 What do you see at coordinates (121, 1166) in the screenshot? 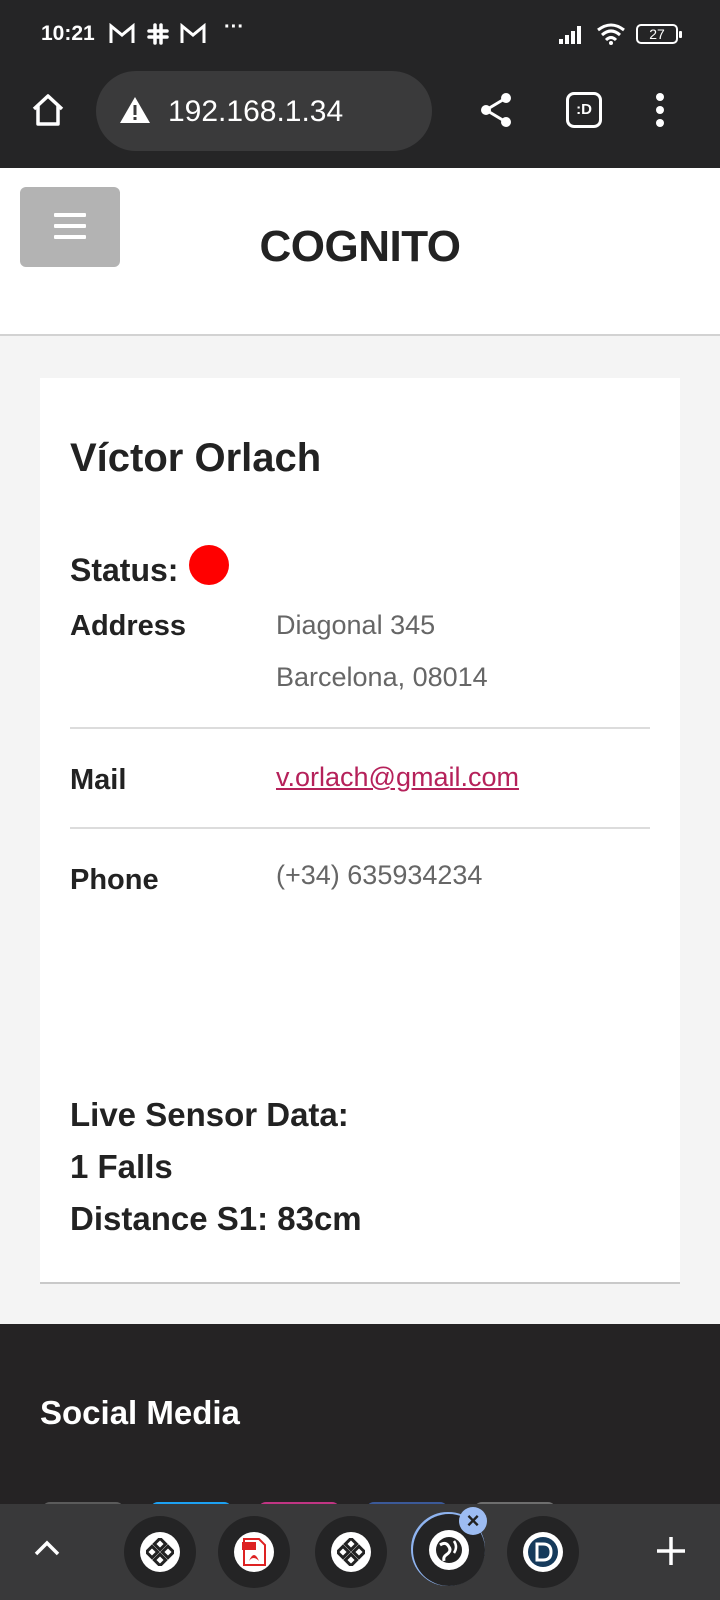
I see `sensor-falls: 1 Falls` at bounding box center [121, 1166].